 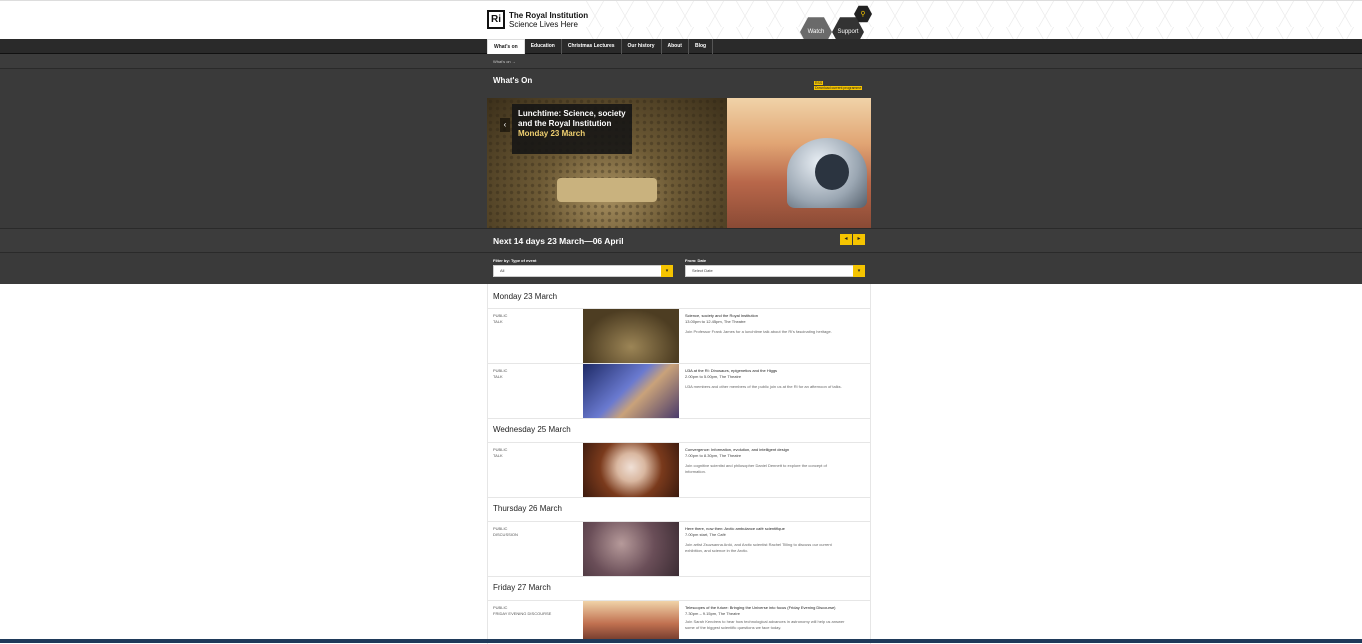 What do you see at coordinates (543, 46) in the screenshot?
I see `nav-education: Education` at bounding box center [543, 46].